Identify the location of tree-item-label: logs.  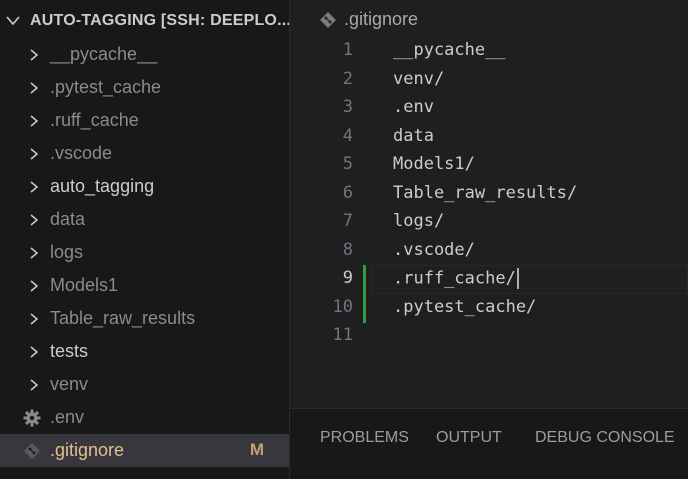
(67, 252).